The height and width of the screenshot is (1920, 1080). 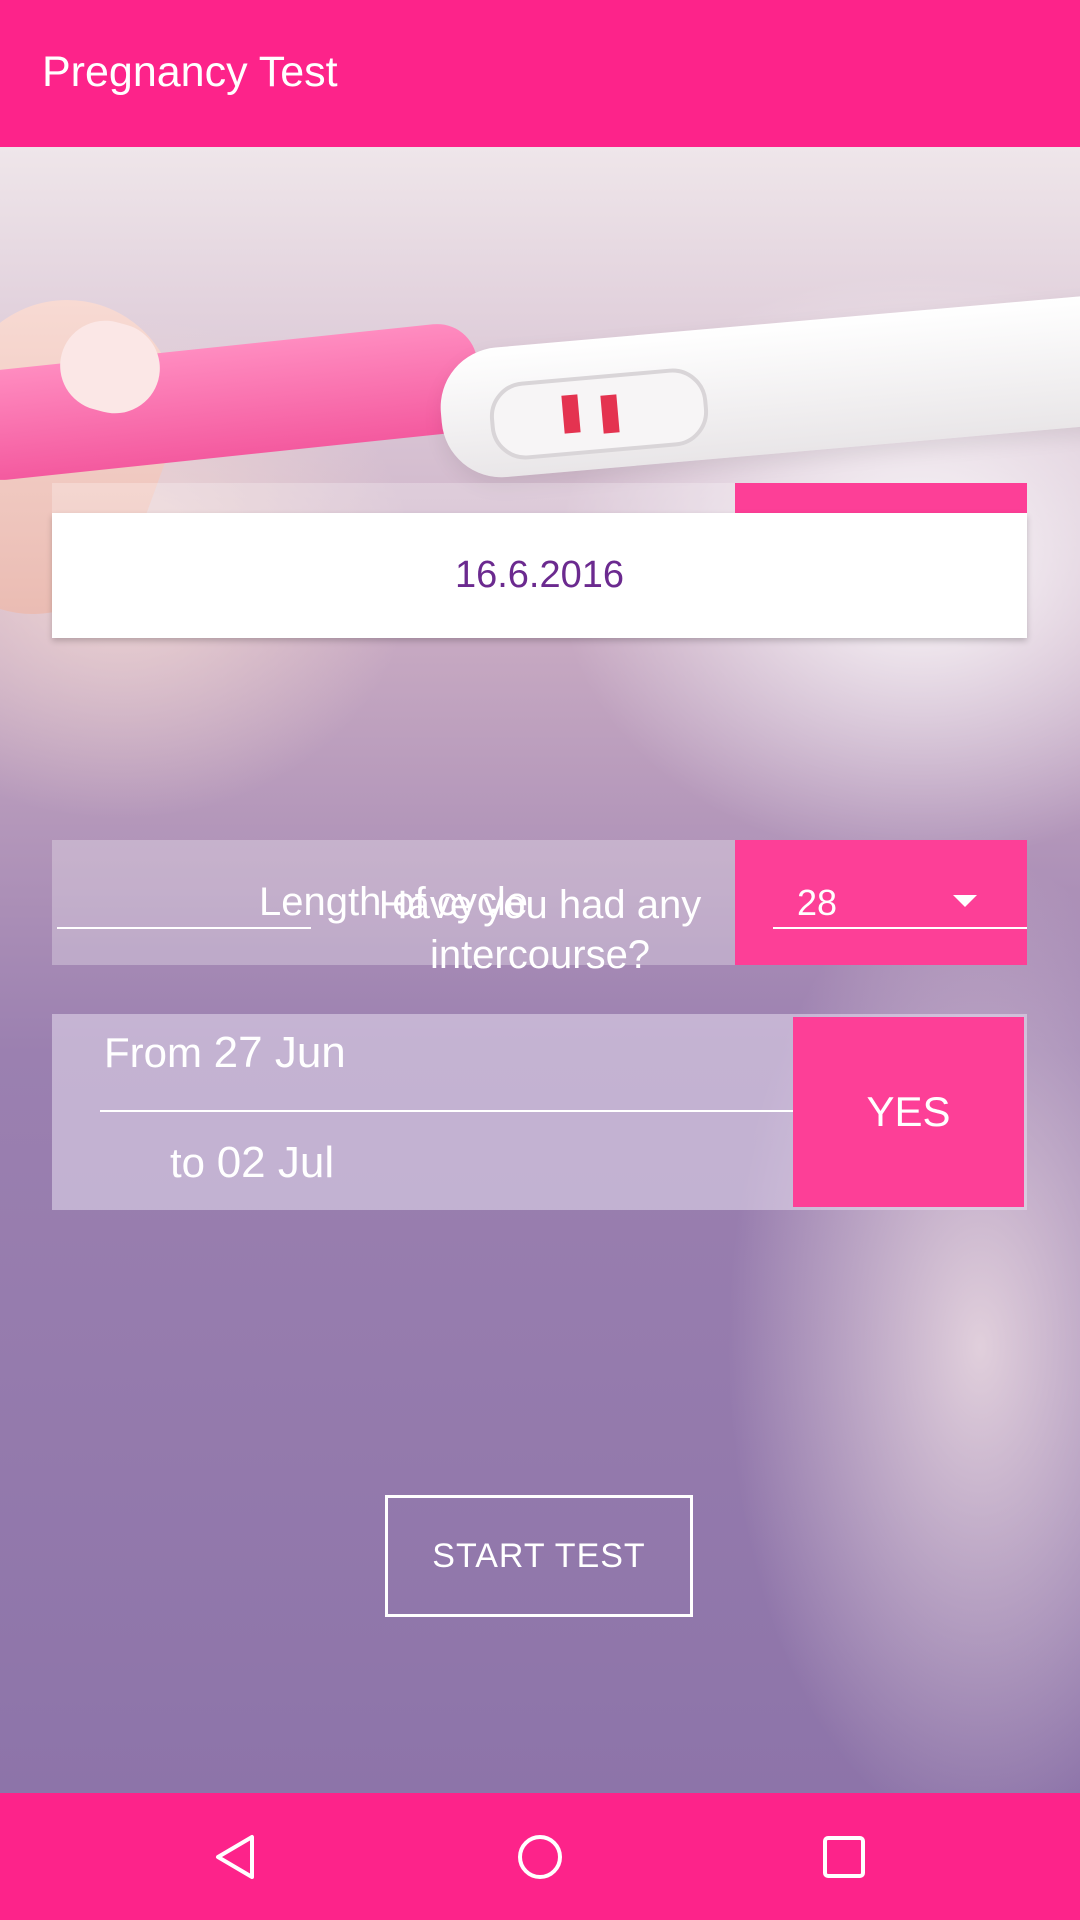 I want to click on back-button, so click(x=236, y=1856).